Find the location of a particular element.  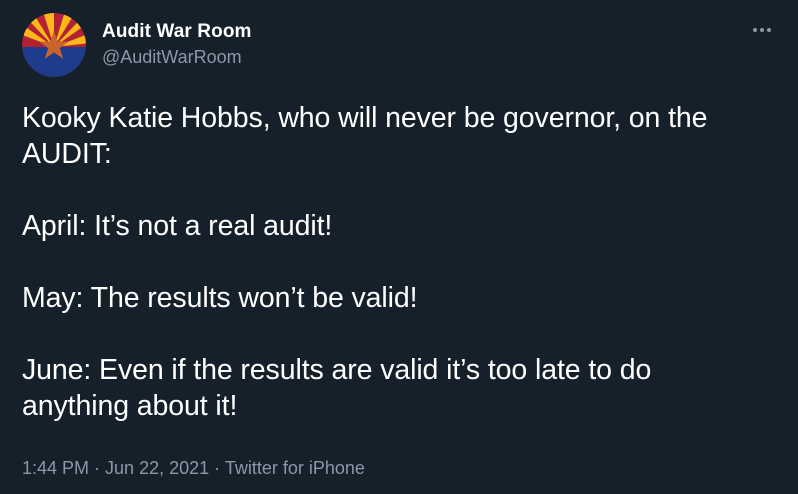

tweet-time: 1:44 PM is located at coordinates (55, 468).